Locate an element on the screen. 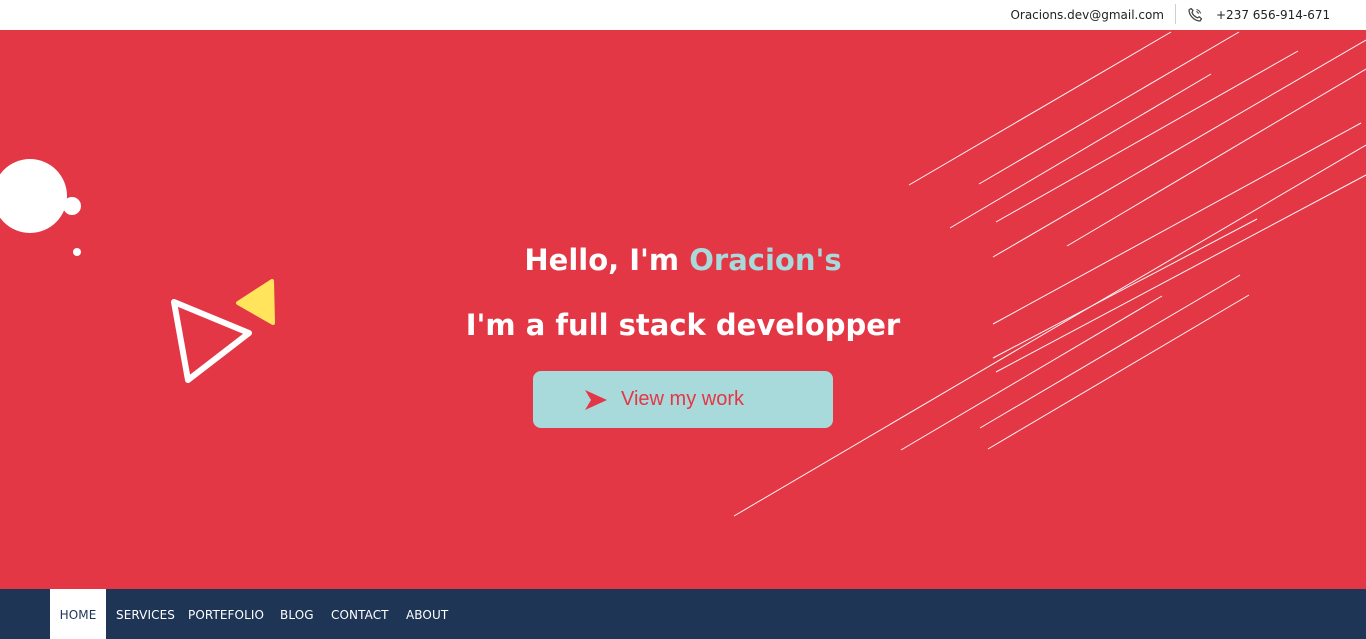  nav-item-about: ABOUT is located at coordinates (427, 614).